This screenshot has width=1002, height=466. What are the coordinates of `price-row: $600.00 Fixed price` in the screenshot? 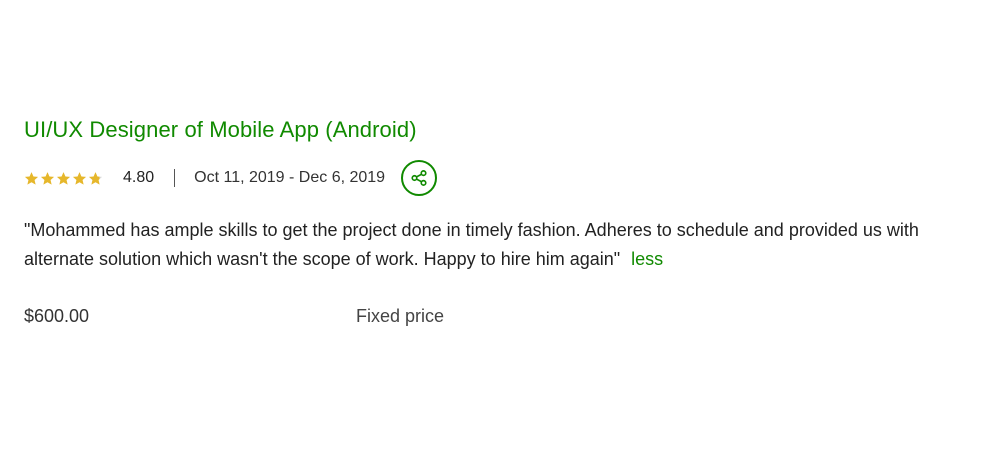 It's located at (504, 316).